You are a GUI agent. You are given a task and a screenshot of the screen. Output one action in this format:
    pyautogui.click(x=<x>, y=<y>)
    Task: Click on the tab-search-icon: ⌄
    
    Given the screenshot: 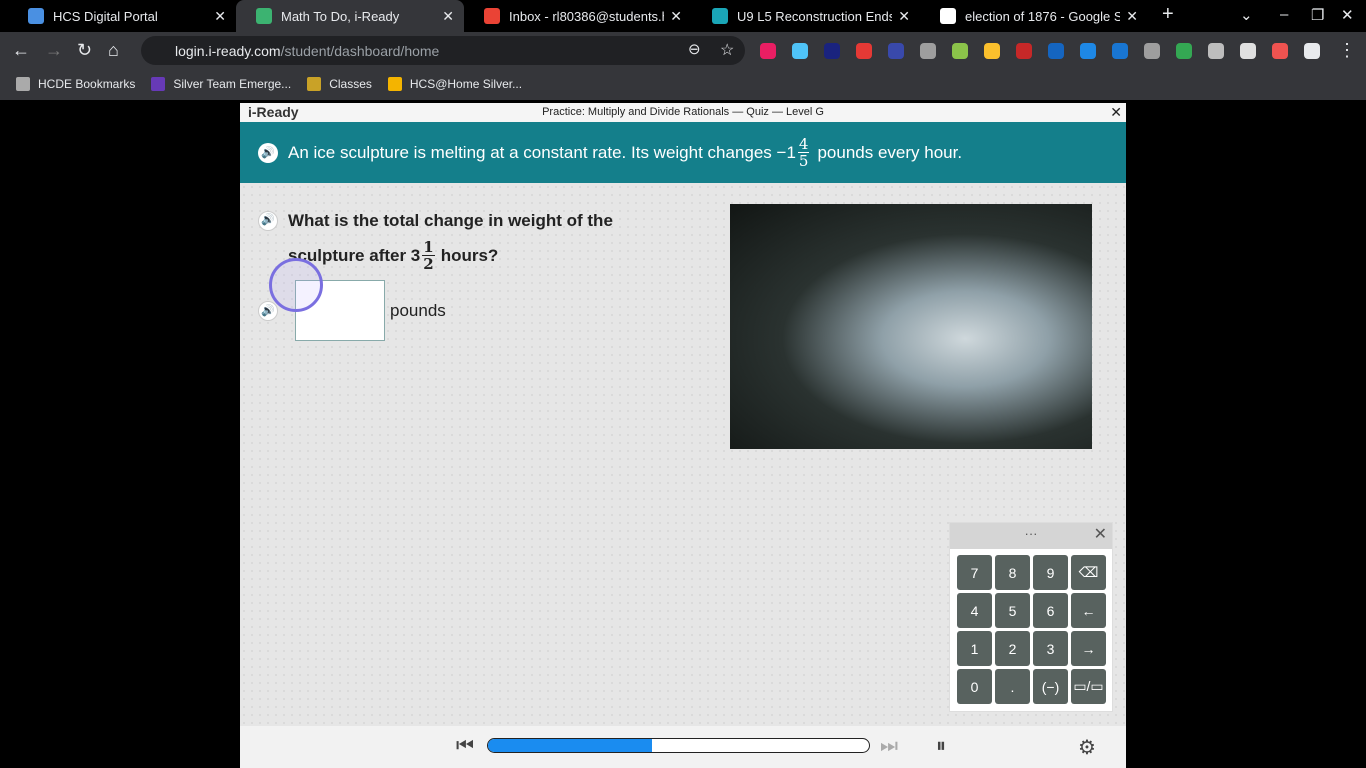 What is the action you would take?
    pyautogui.click(x=1246, y=15)
    